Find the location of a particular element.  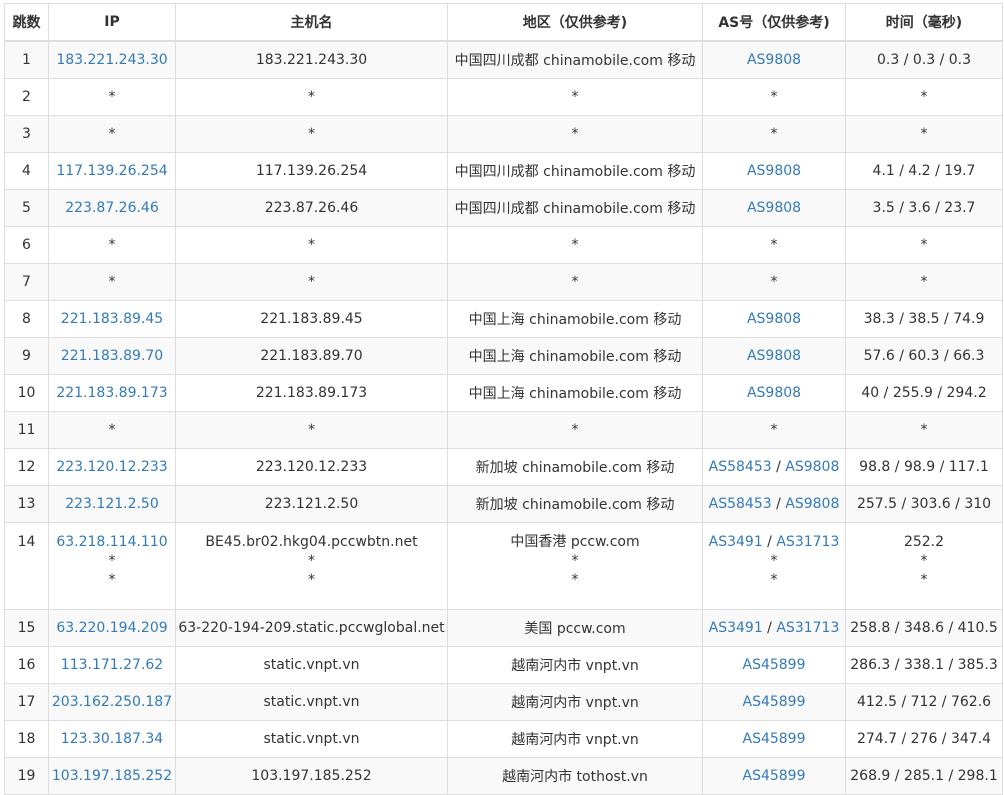

host-cell: 63-220-194-209.static.pccwglobal.net is located at coordinates (312, 628).